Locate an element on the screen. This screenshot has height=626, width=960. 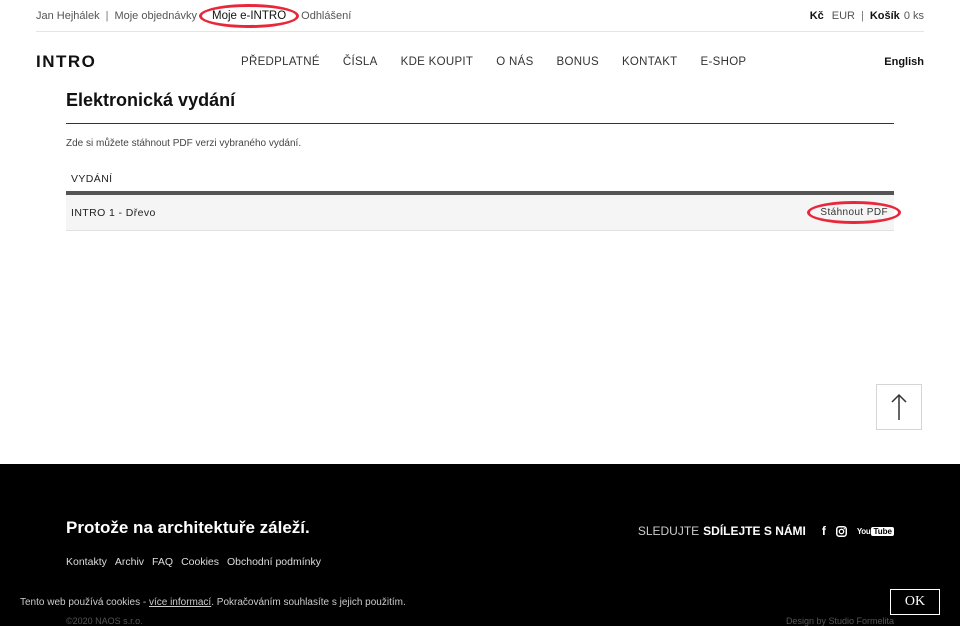
language-switch: English is located at coordinates (904, 62).